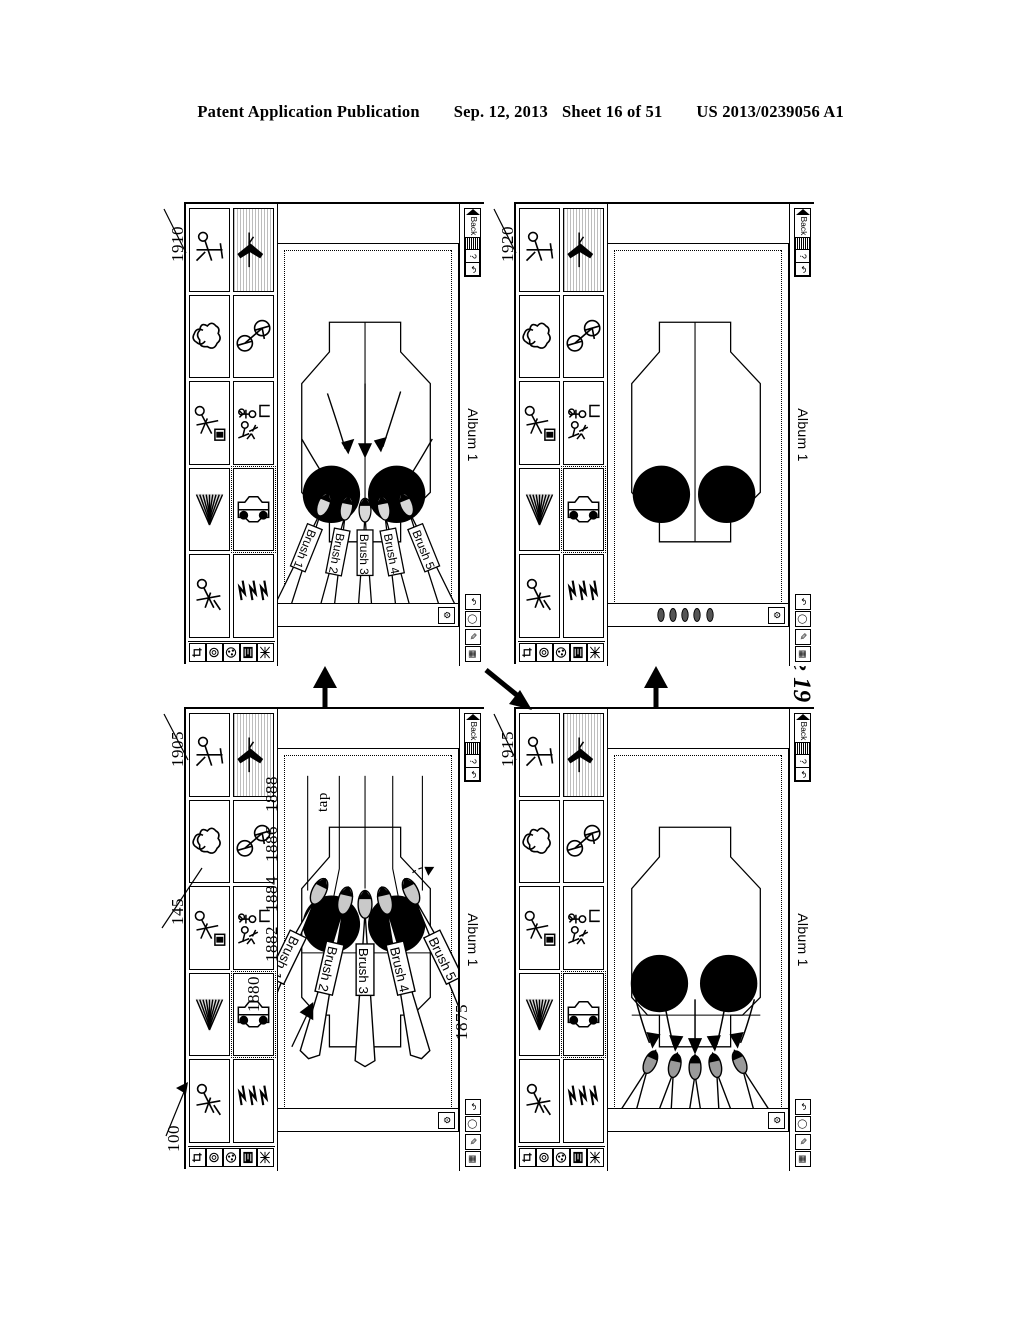 Image resolution: width=1024 pixels, height=1320 pixels. What do you see at coordinates (696, 432) in the screenshot?
I see `canvas-artwork-1920` at bounding box center [696, 432].